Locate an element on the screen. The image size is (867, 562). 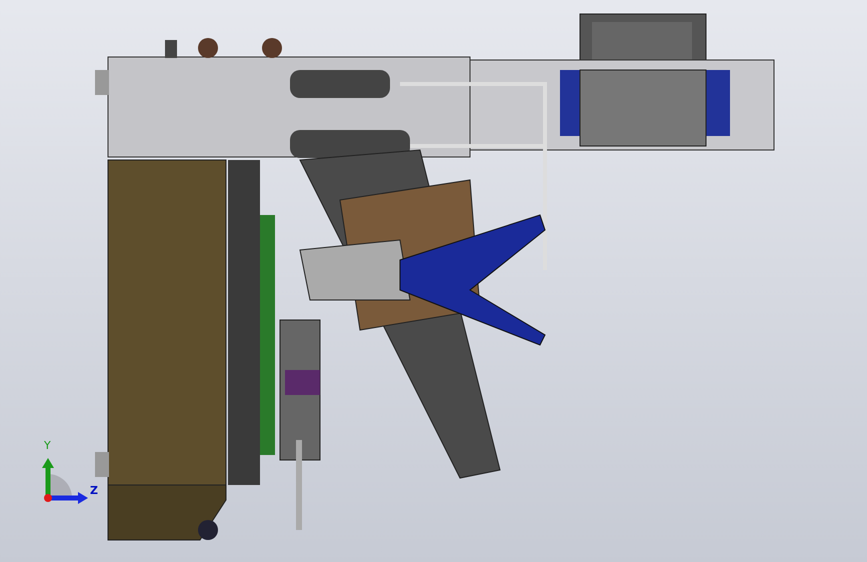
z-axis-label: Z is located at coordinates (94, 491).